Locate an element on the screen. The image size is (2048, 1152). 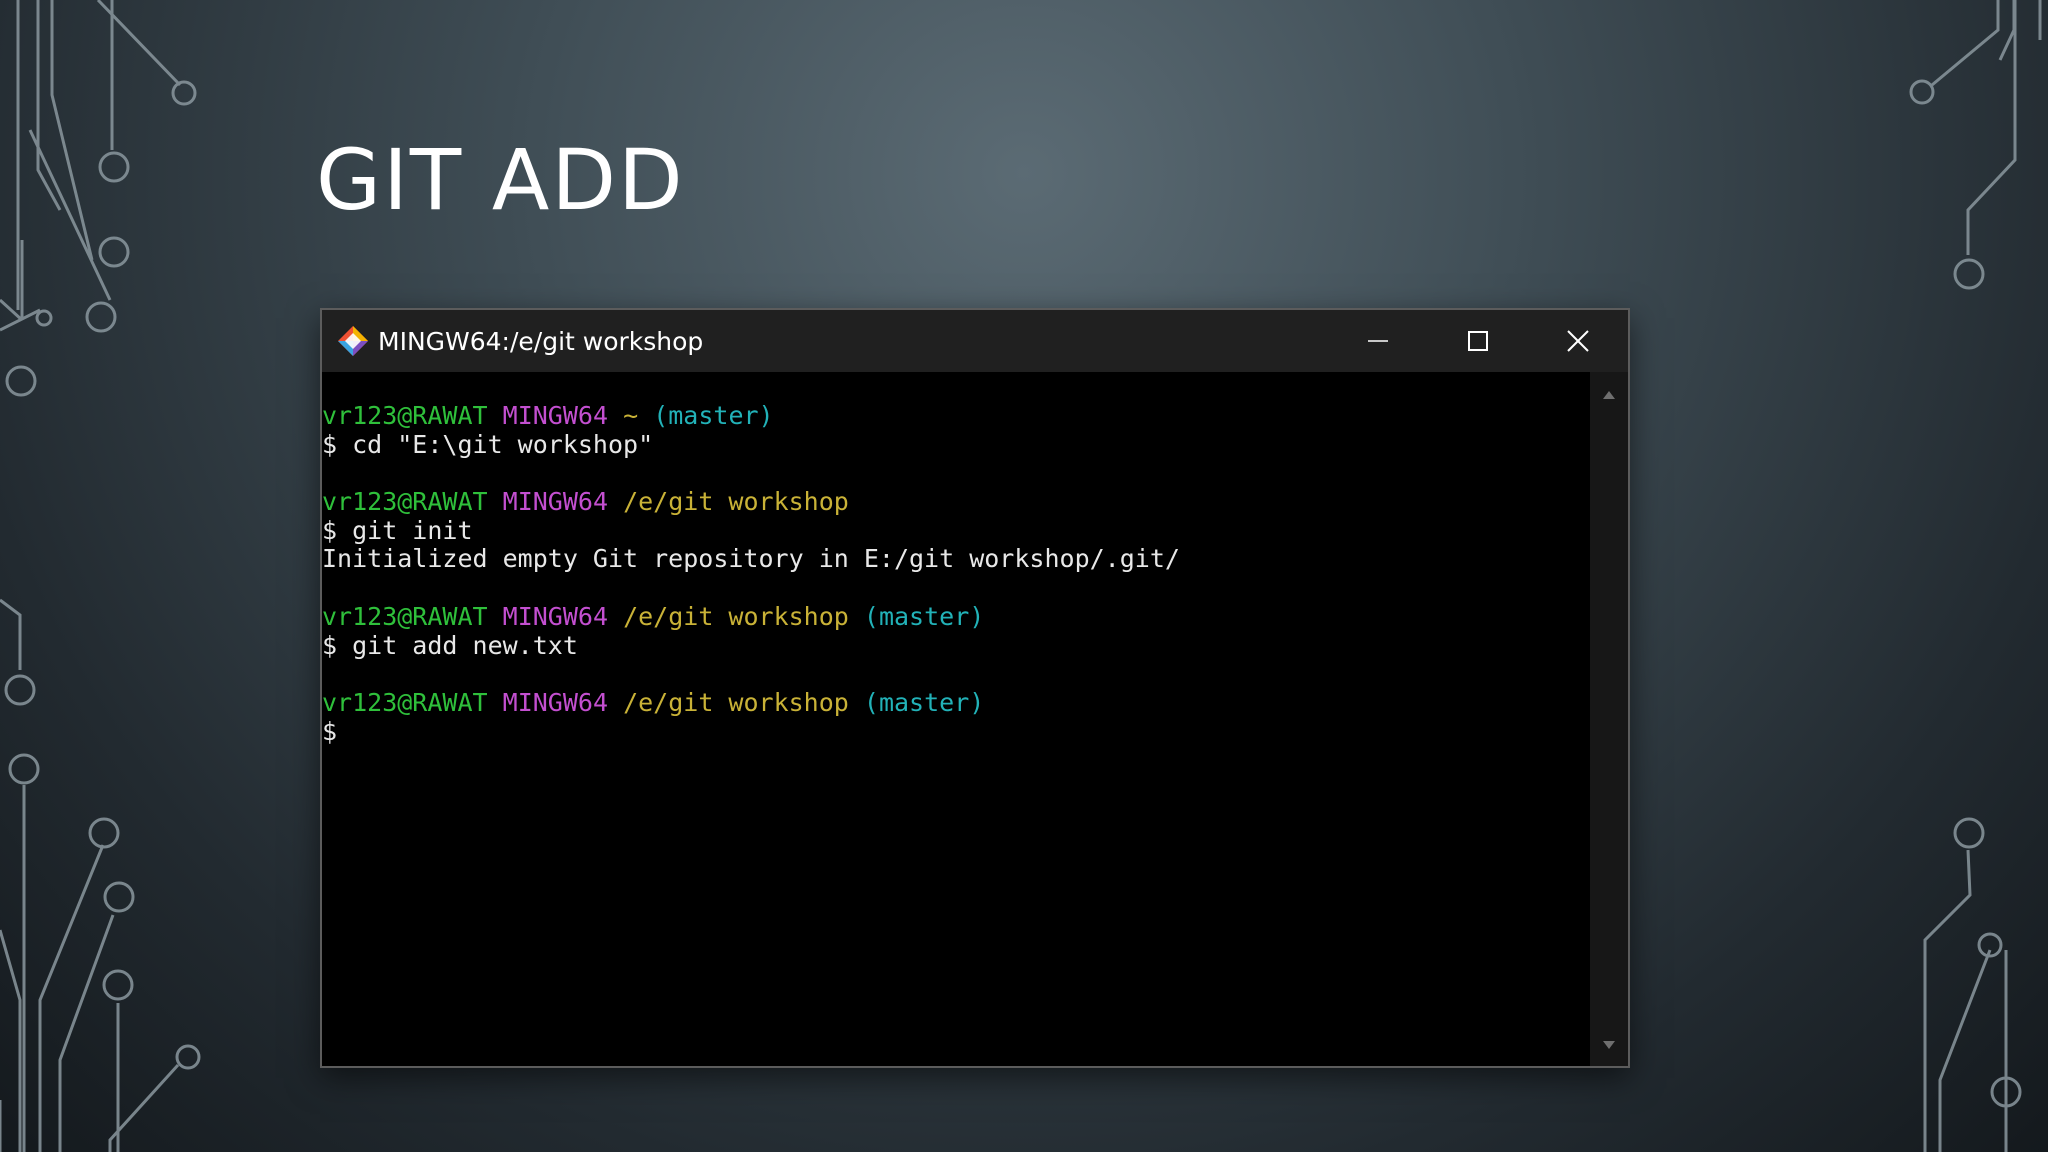
window-controls is located at coordinates (1478, 341).